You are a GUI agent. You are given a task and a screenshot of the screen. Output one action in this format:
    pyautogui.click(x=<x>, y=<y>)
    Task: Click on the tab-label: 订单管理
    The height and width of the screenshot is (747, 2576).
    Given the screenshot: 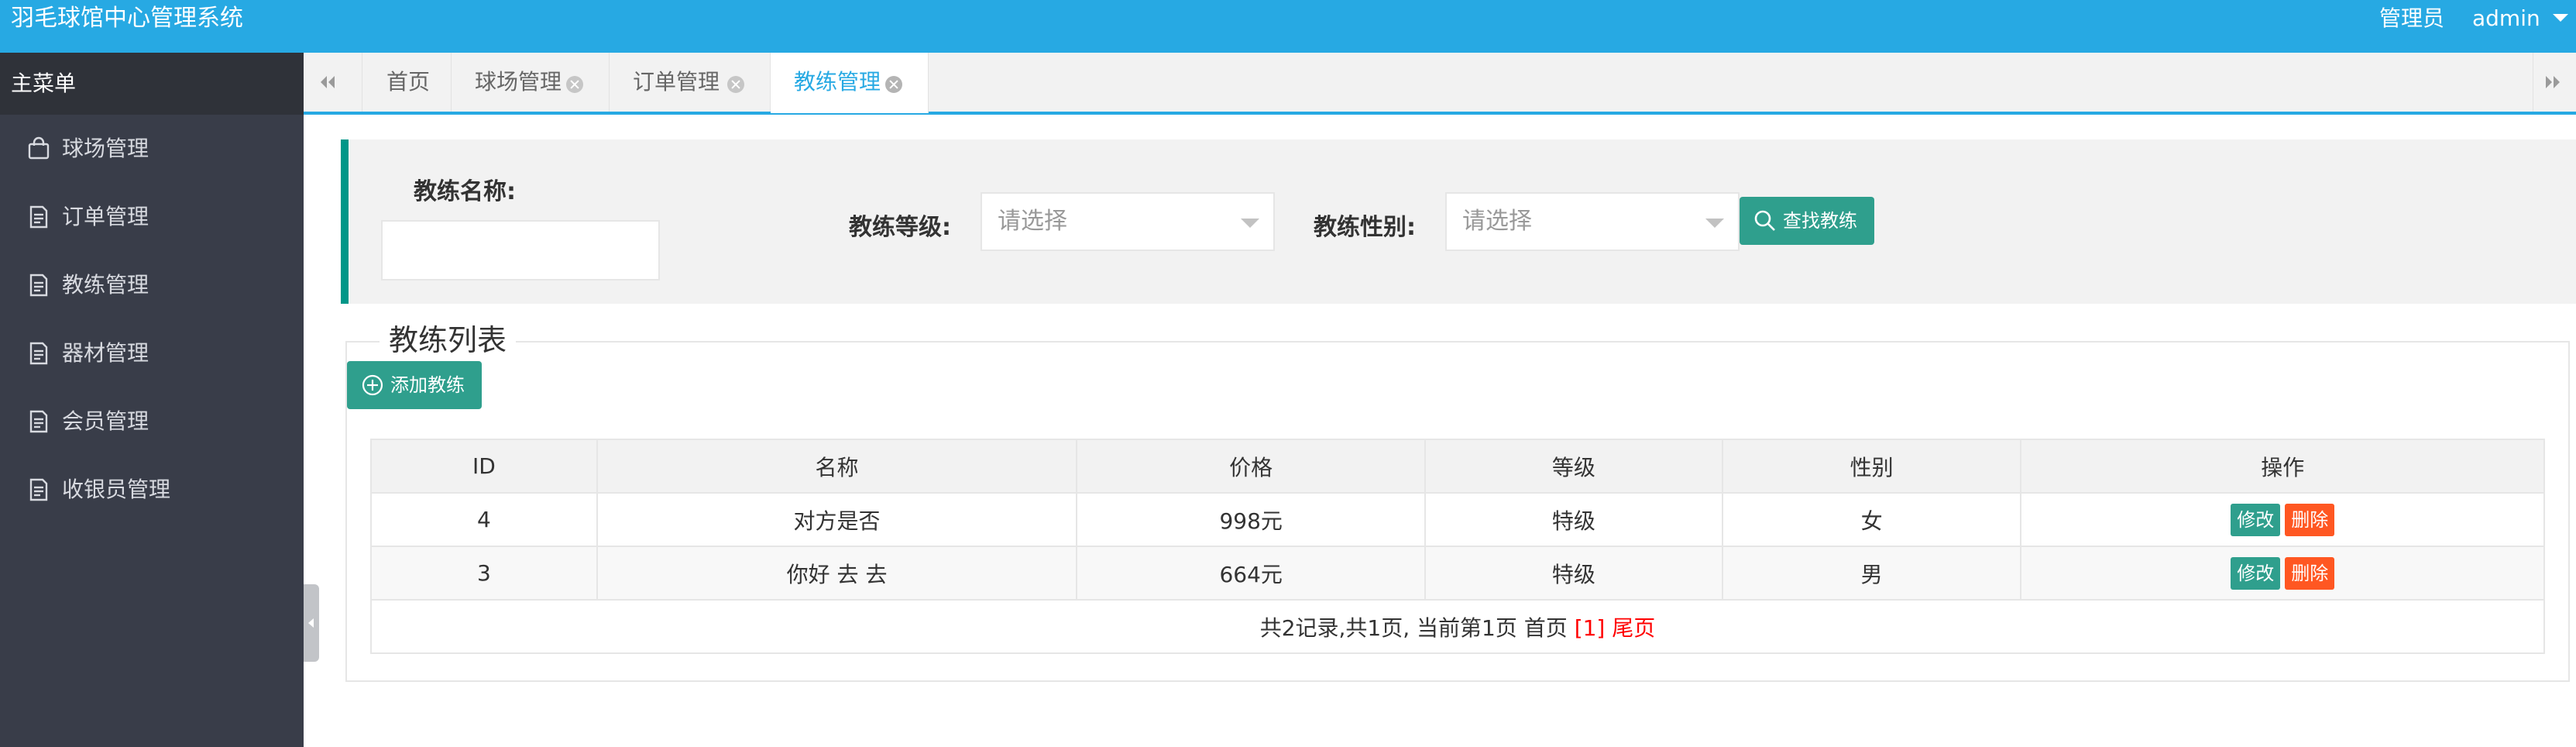 What is the action you would take?
    pyautogui.click(x=676, y=82)
    